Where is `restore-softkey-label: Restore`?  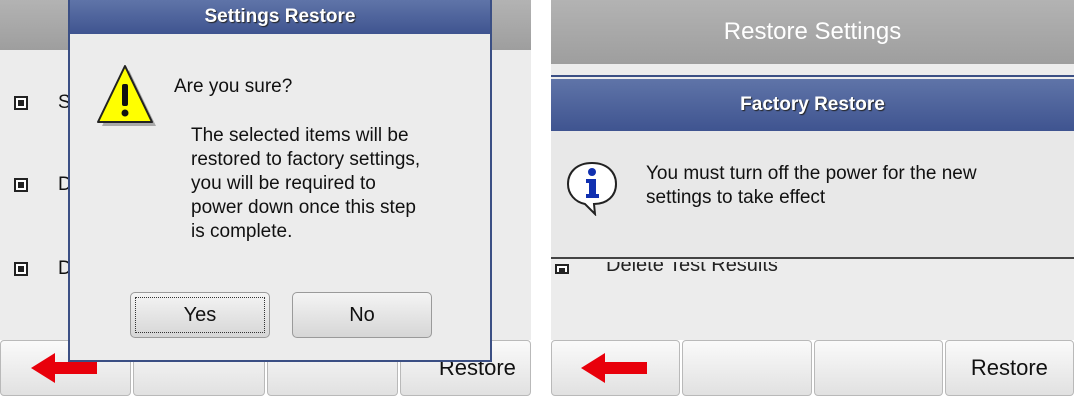 restore-softkey-label: Restore is located at coordinates (1009, 367).